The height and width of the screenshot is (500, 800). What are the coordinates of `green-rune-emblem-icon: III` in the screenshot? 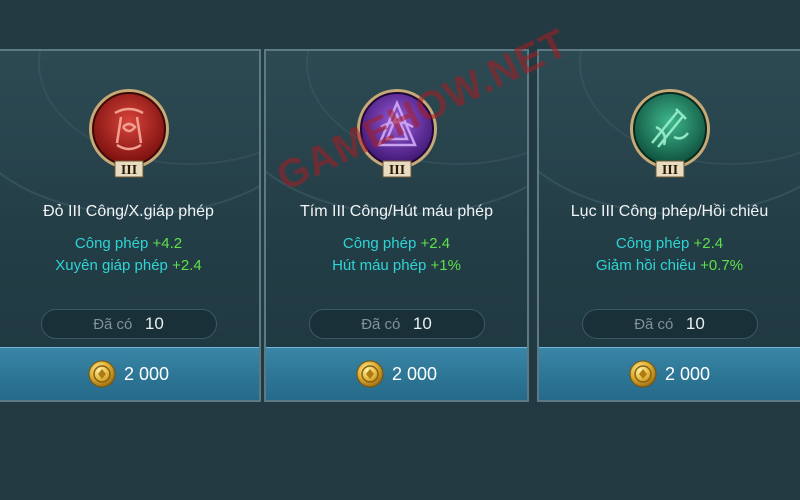 It's located at (669, 133).